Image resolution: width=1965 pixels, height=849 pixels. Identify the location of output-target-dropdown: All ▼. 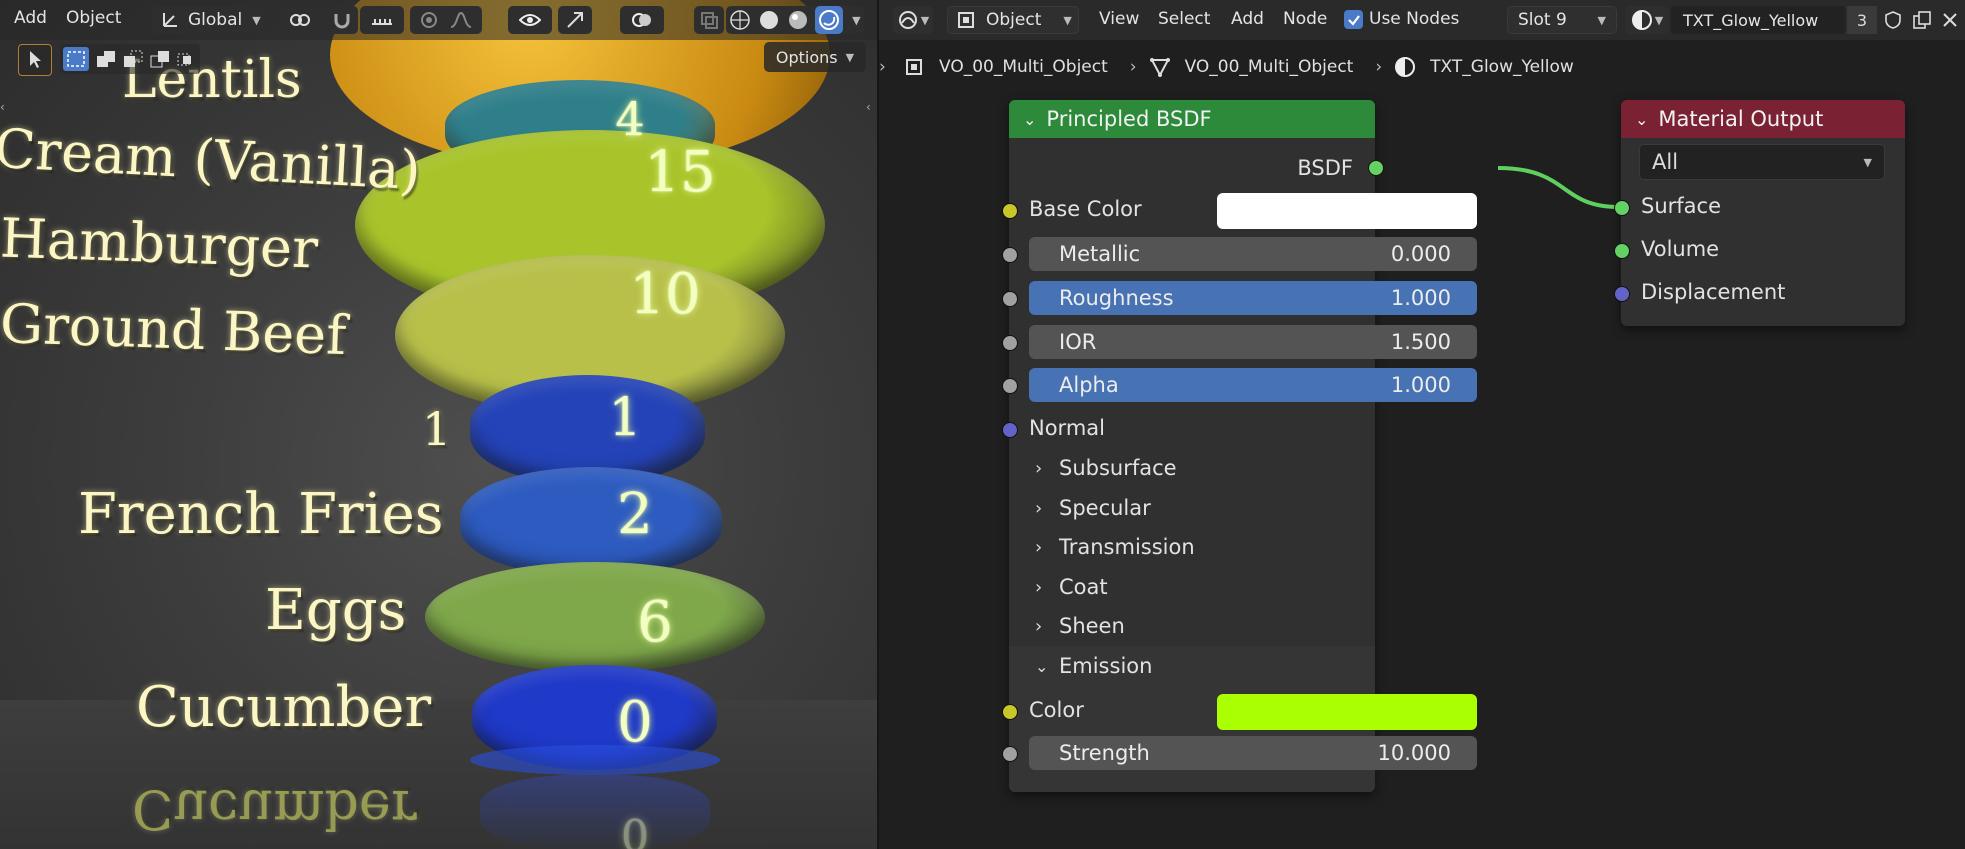
(1762, 162).